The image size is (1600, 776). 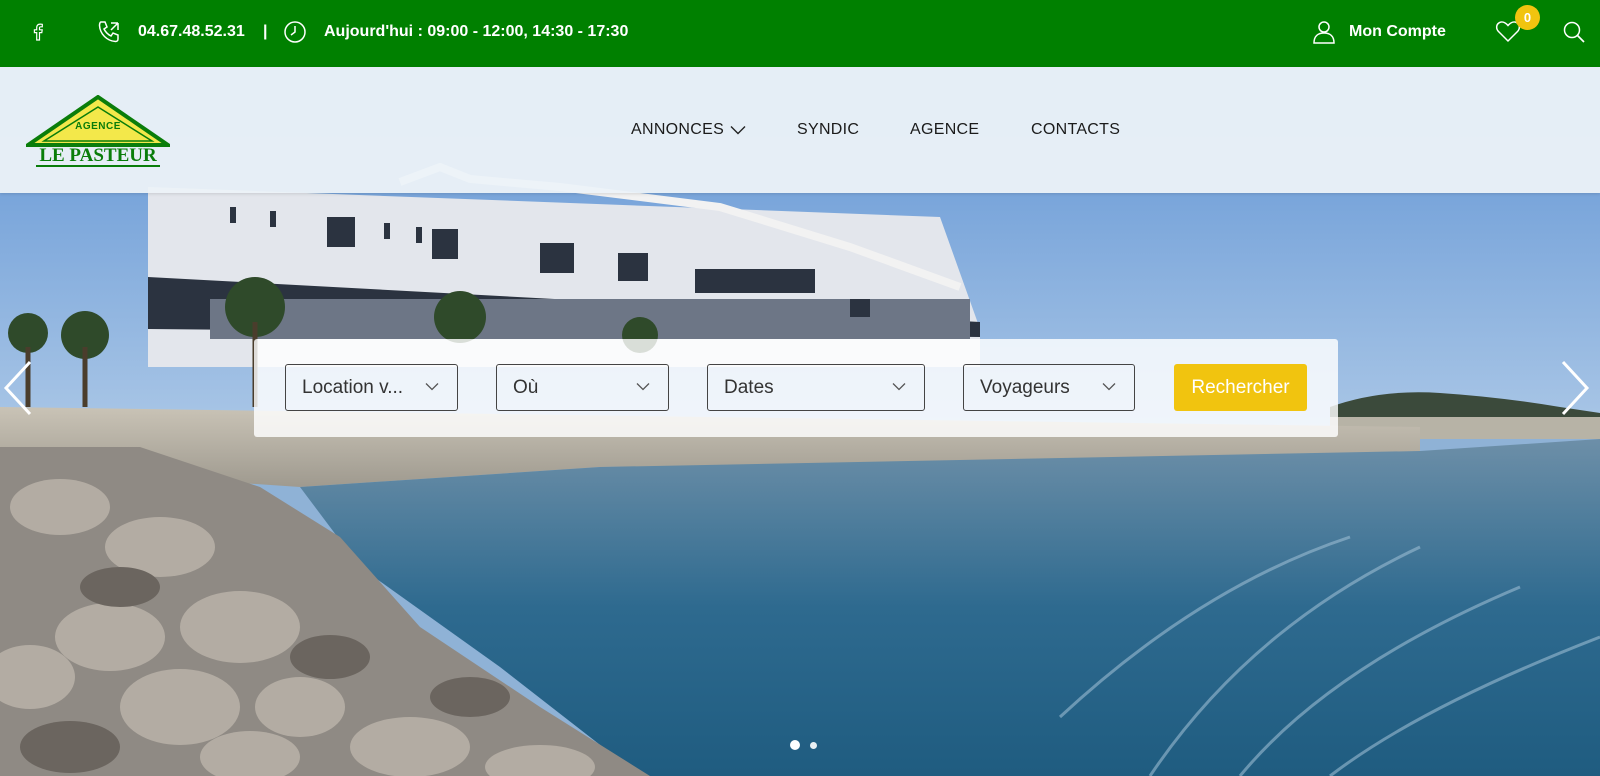 I want to click on search-icon, so click(x=1574, y=32).